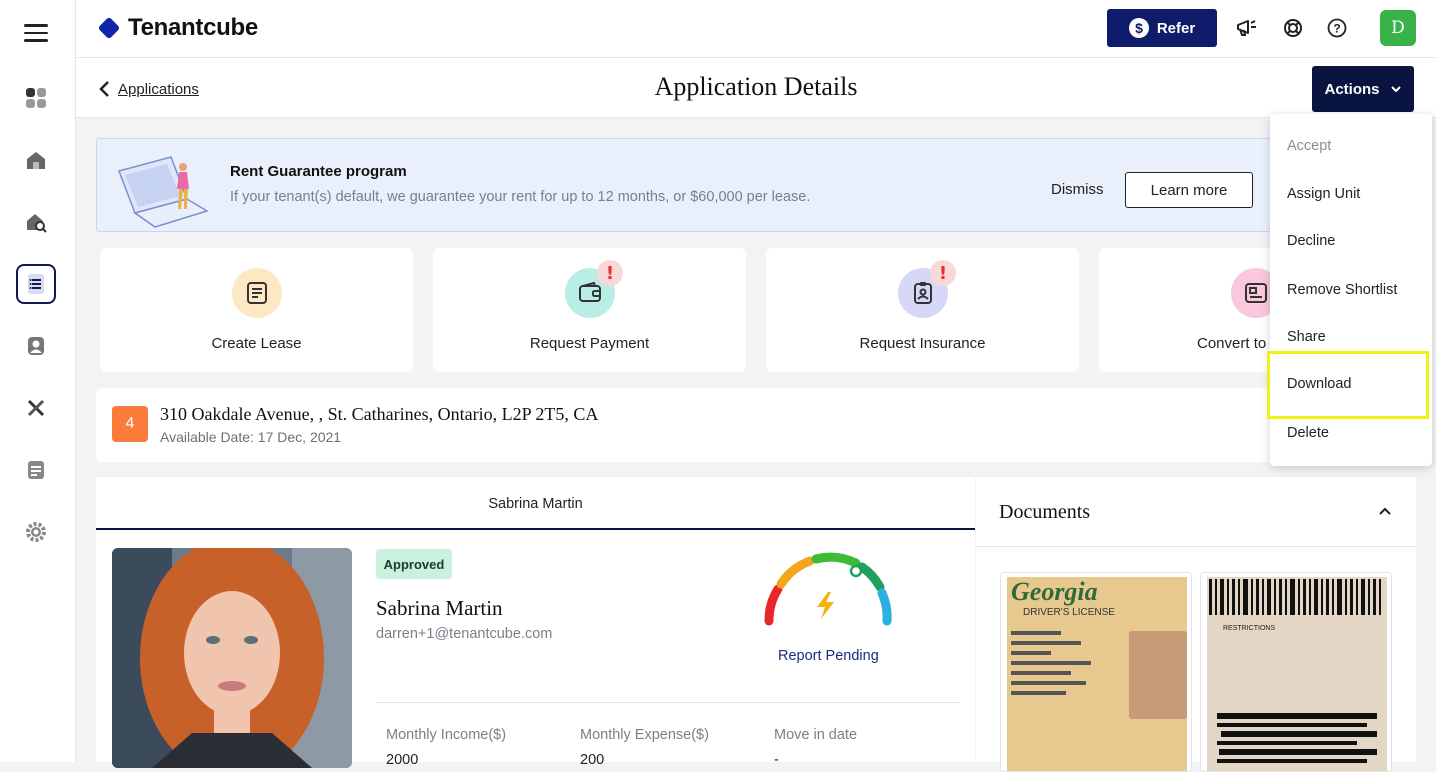  Describe the element at coordinates (1247, 28) in the screenshot. I see `announcement-megaphone-icon` at that location.